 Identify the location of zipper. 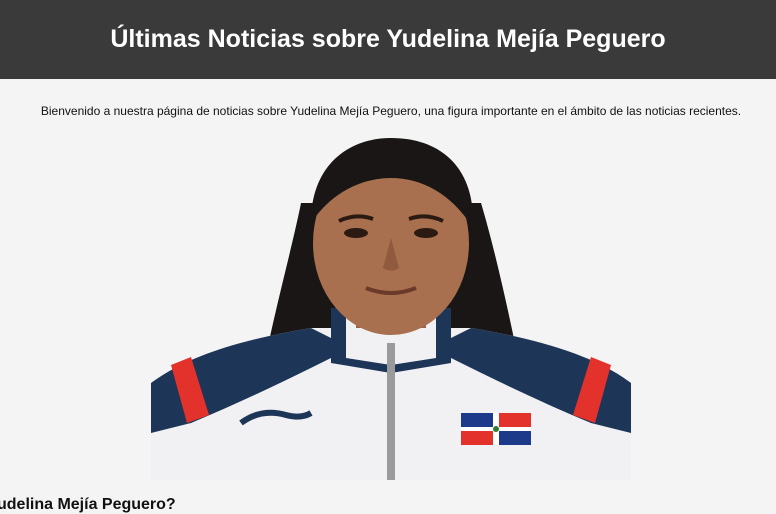
(391, 411).